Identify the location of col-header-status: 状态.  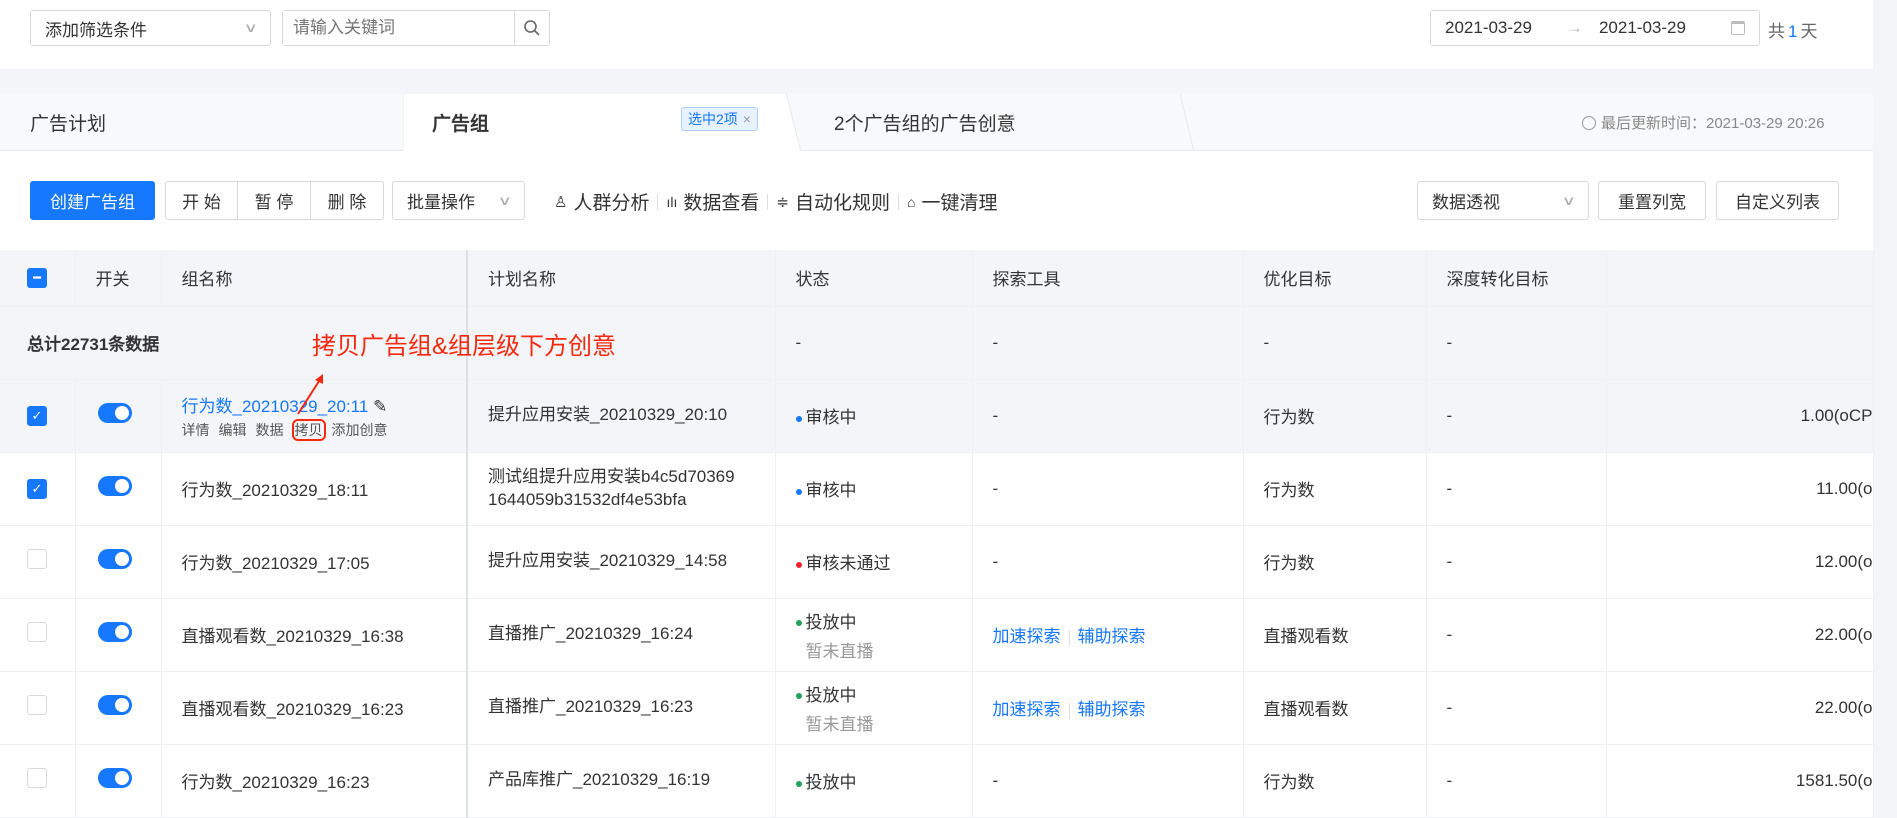
(874, 278).